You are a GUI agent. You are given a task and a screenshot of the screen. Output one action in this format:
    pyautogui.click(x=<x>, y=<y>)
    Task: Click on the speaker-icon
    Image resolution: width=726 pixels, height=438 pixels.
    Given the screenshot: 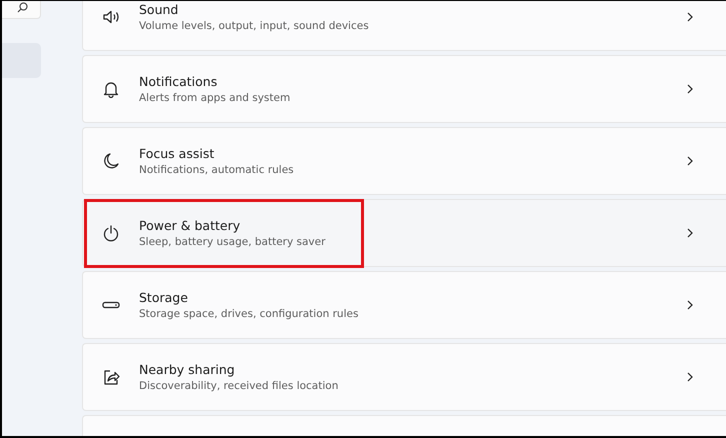 What is the action you would take?
    pyautogui.click(x=111, y=17)
    